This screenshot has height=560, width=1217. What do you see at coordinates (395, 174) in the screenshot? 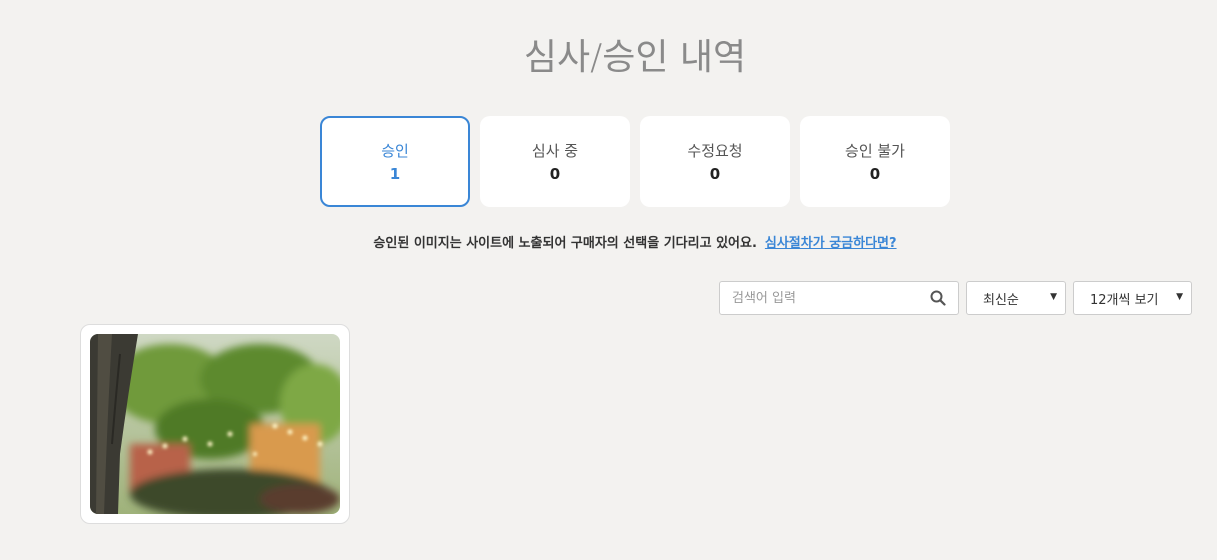
I see `tab-count: 1` at bounding box center [395, 174].